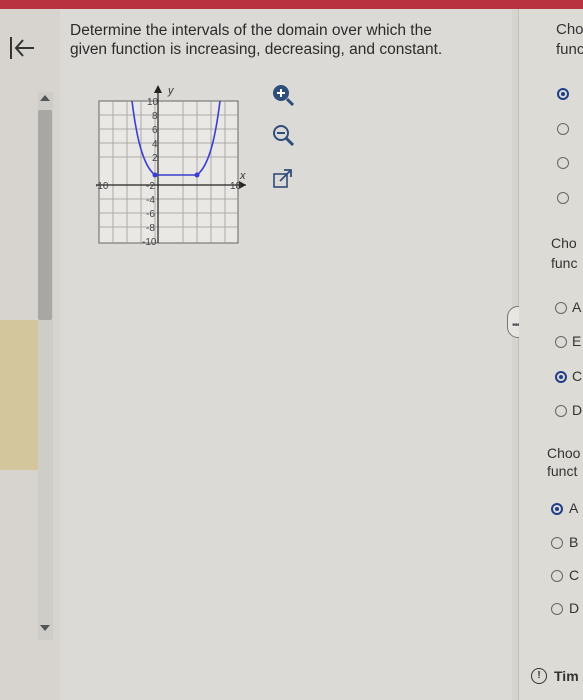 This screenshot has width=583, height=700. Describe the element at coordinates (561, 411) in the screenshot. I see `section2-option-d-radio` at that location.